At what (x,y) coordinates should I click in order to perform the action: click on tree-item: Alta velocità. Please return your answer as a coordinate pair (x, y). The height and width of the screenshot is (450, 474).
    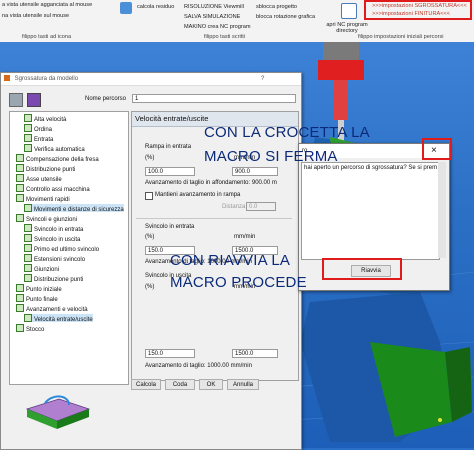
    Looking at the image, I should click on (45, 118).